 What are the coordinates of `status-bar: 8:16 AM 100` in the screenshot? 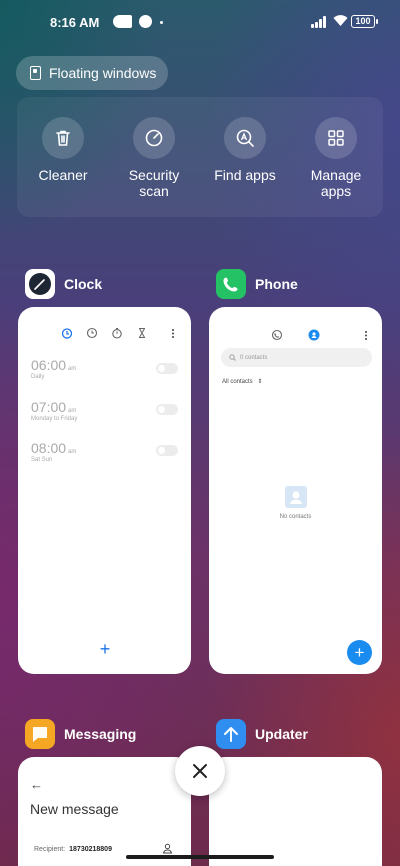 It's located at (200, 22).